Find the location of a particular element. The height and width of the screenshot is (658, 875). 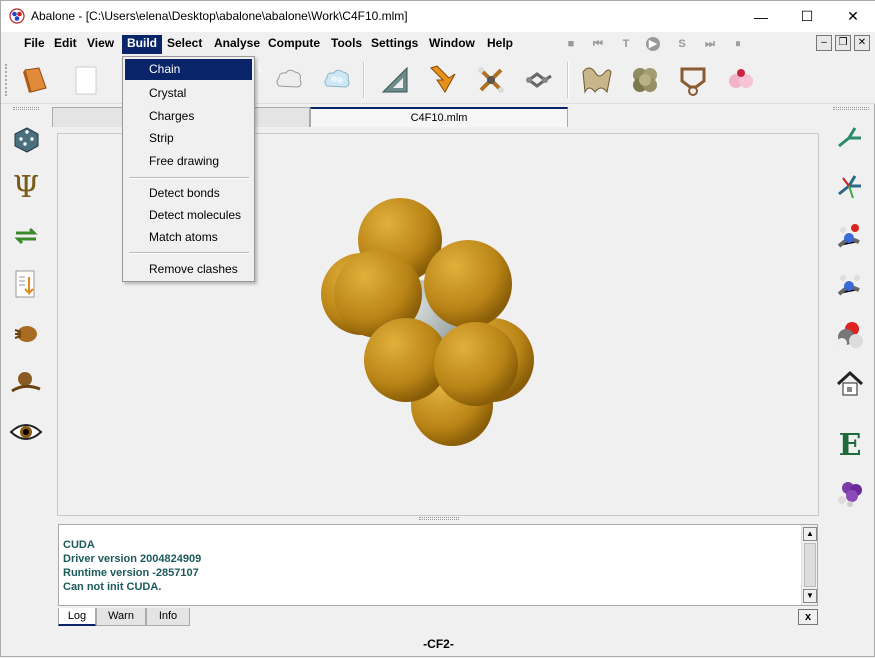

menu-analyse: Analyse is located at coordinates (237, 44).